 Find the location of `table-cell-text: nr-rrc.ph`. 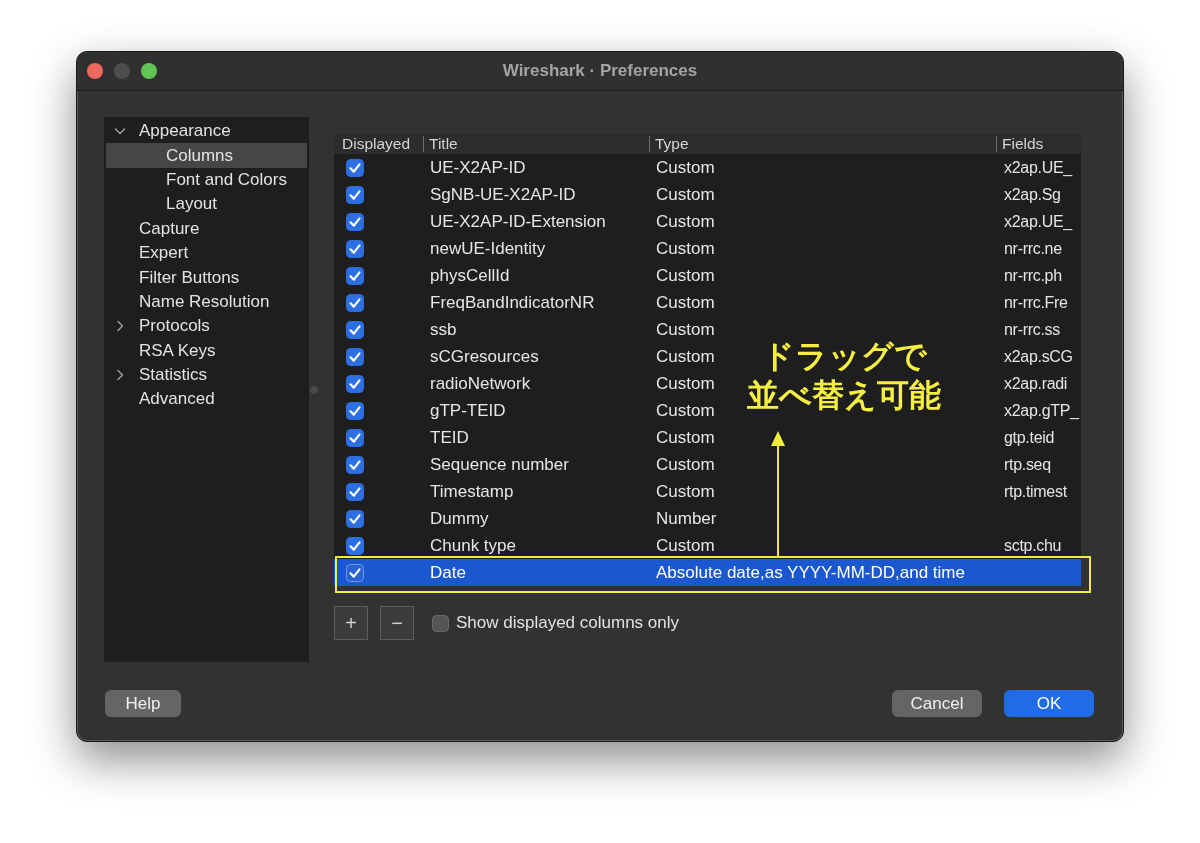

table-cell-text: nr-rrc.ph is located at coordinates (1033, 276).